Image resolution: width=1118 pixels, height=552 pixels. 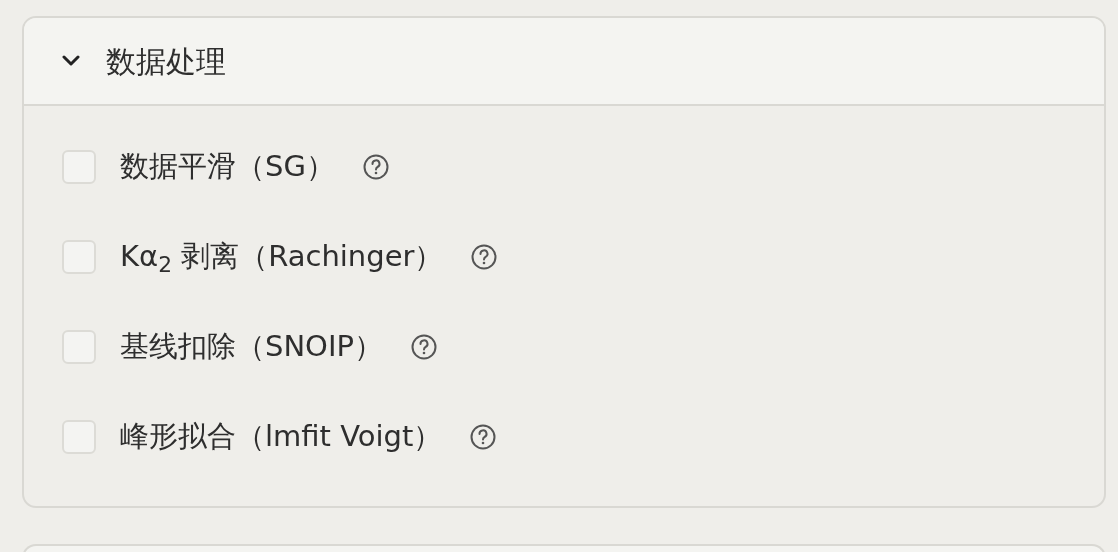 What do you see at coordinates (251, 347) in the screenshot?
I see `option-label: 基线扣除（SNOIP）` at bounding box center [251, 347].